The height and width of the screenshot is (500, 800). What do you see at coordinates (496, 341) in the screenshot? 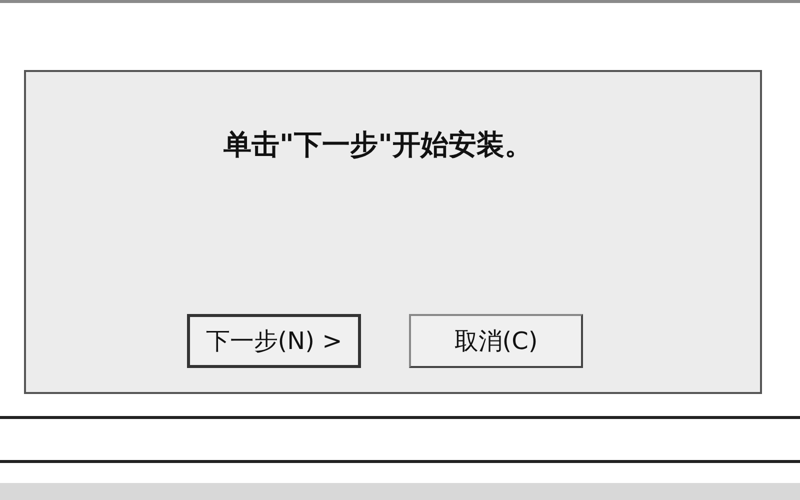
I see `cancel-button: 取消(C)` at bounding box center [496, 341].